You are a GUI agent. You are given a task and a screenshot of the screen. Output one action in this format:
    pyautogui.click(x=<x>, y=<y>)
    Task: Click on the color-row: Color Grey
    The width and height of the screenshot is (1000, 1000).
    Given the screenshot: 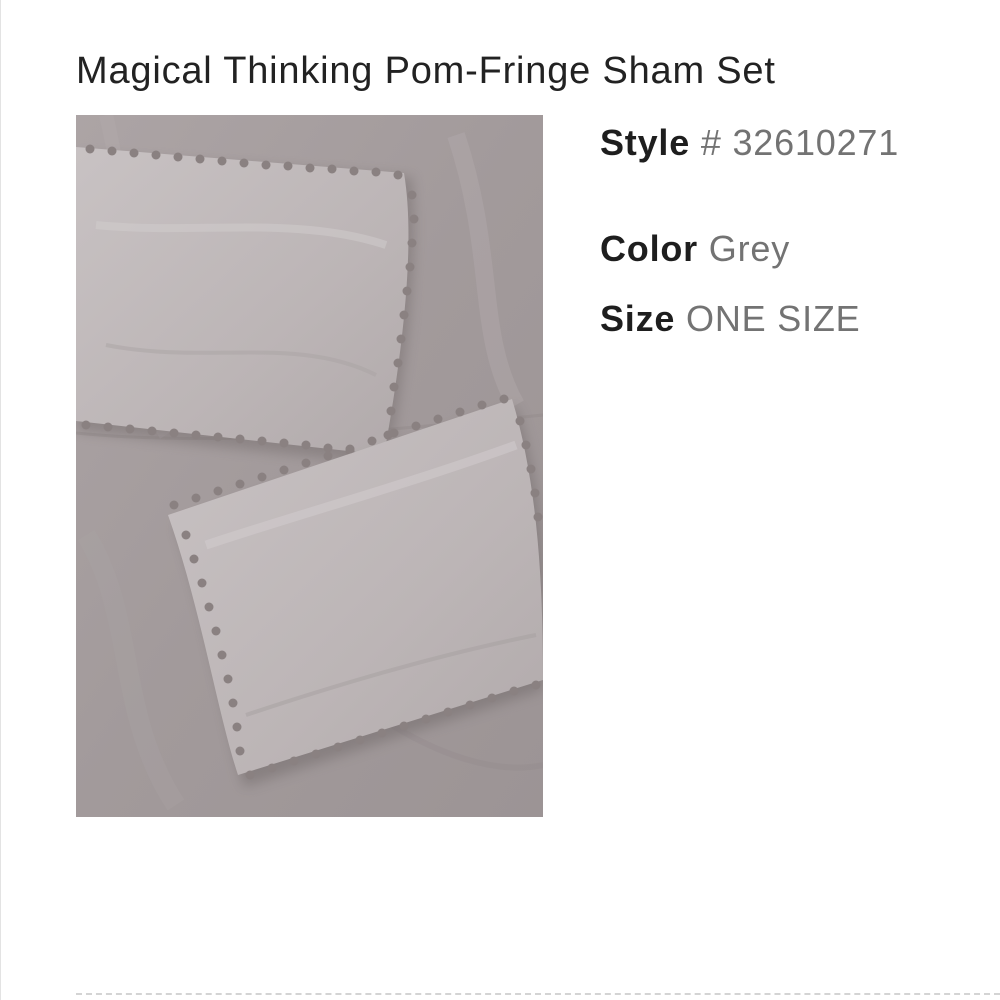 What is the action you would take?
    pyautogui.click(x=695, y=249)
    